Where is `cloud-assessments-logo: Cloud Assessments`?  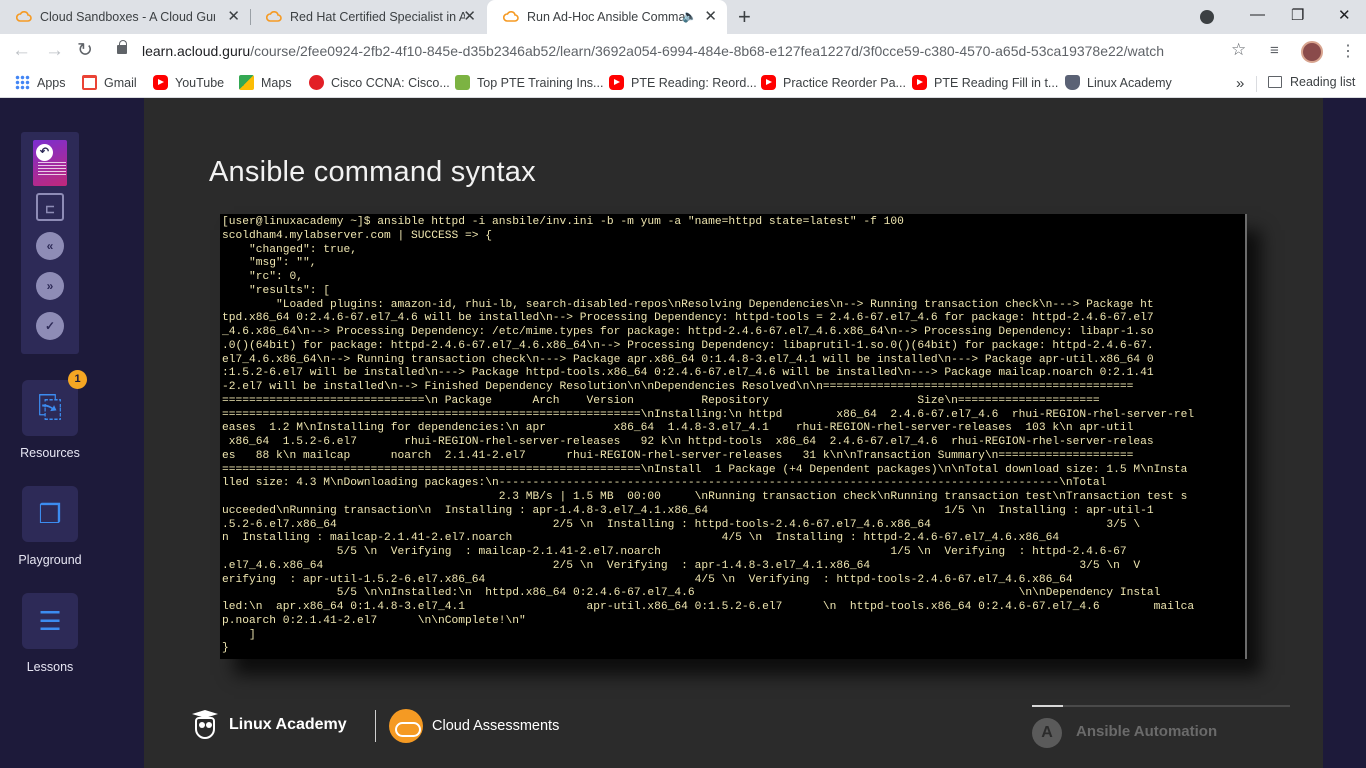 cloud-assessments-logo: Cloud Assessments is located at coordinates (474, 726).